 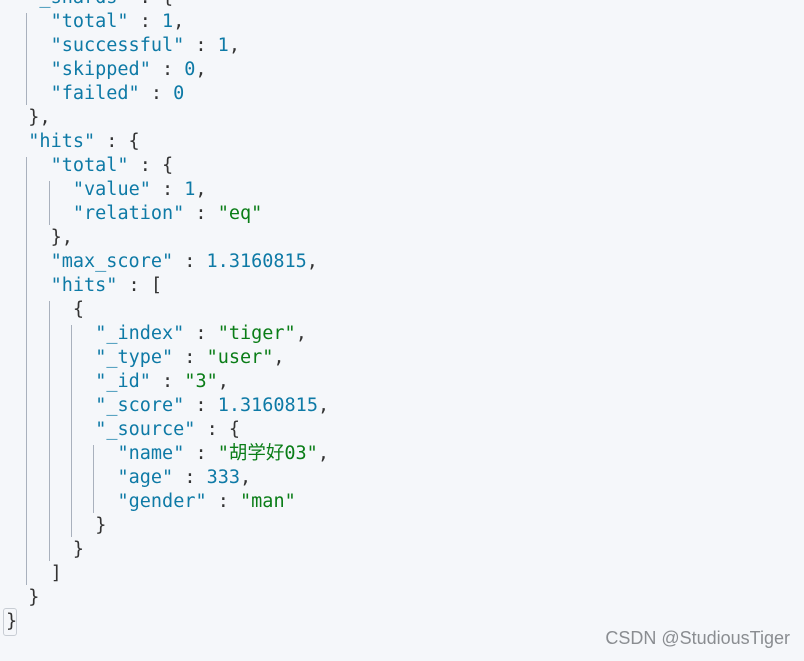 I want to click on code-line: "_index" : "tiger",, so click(x=201, y=334).